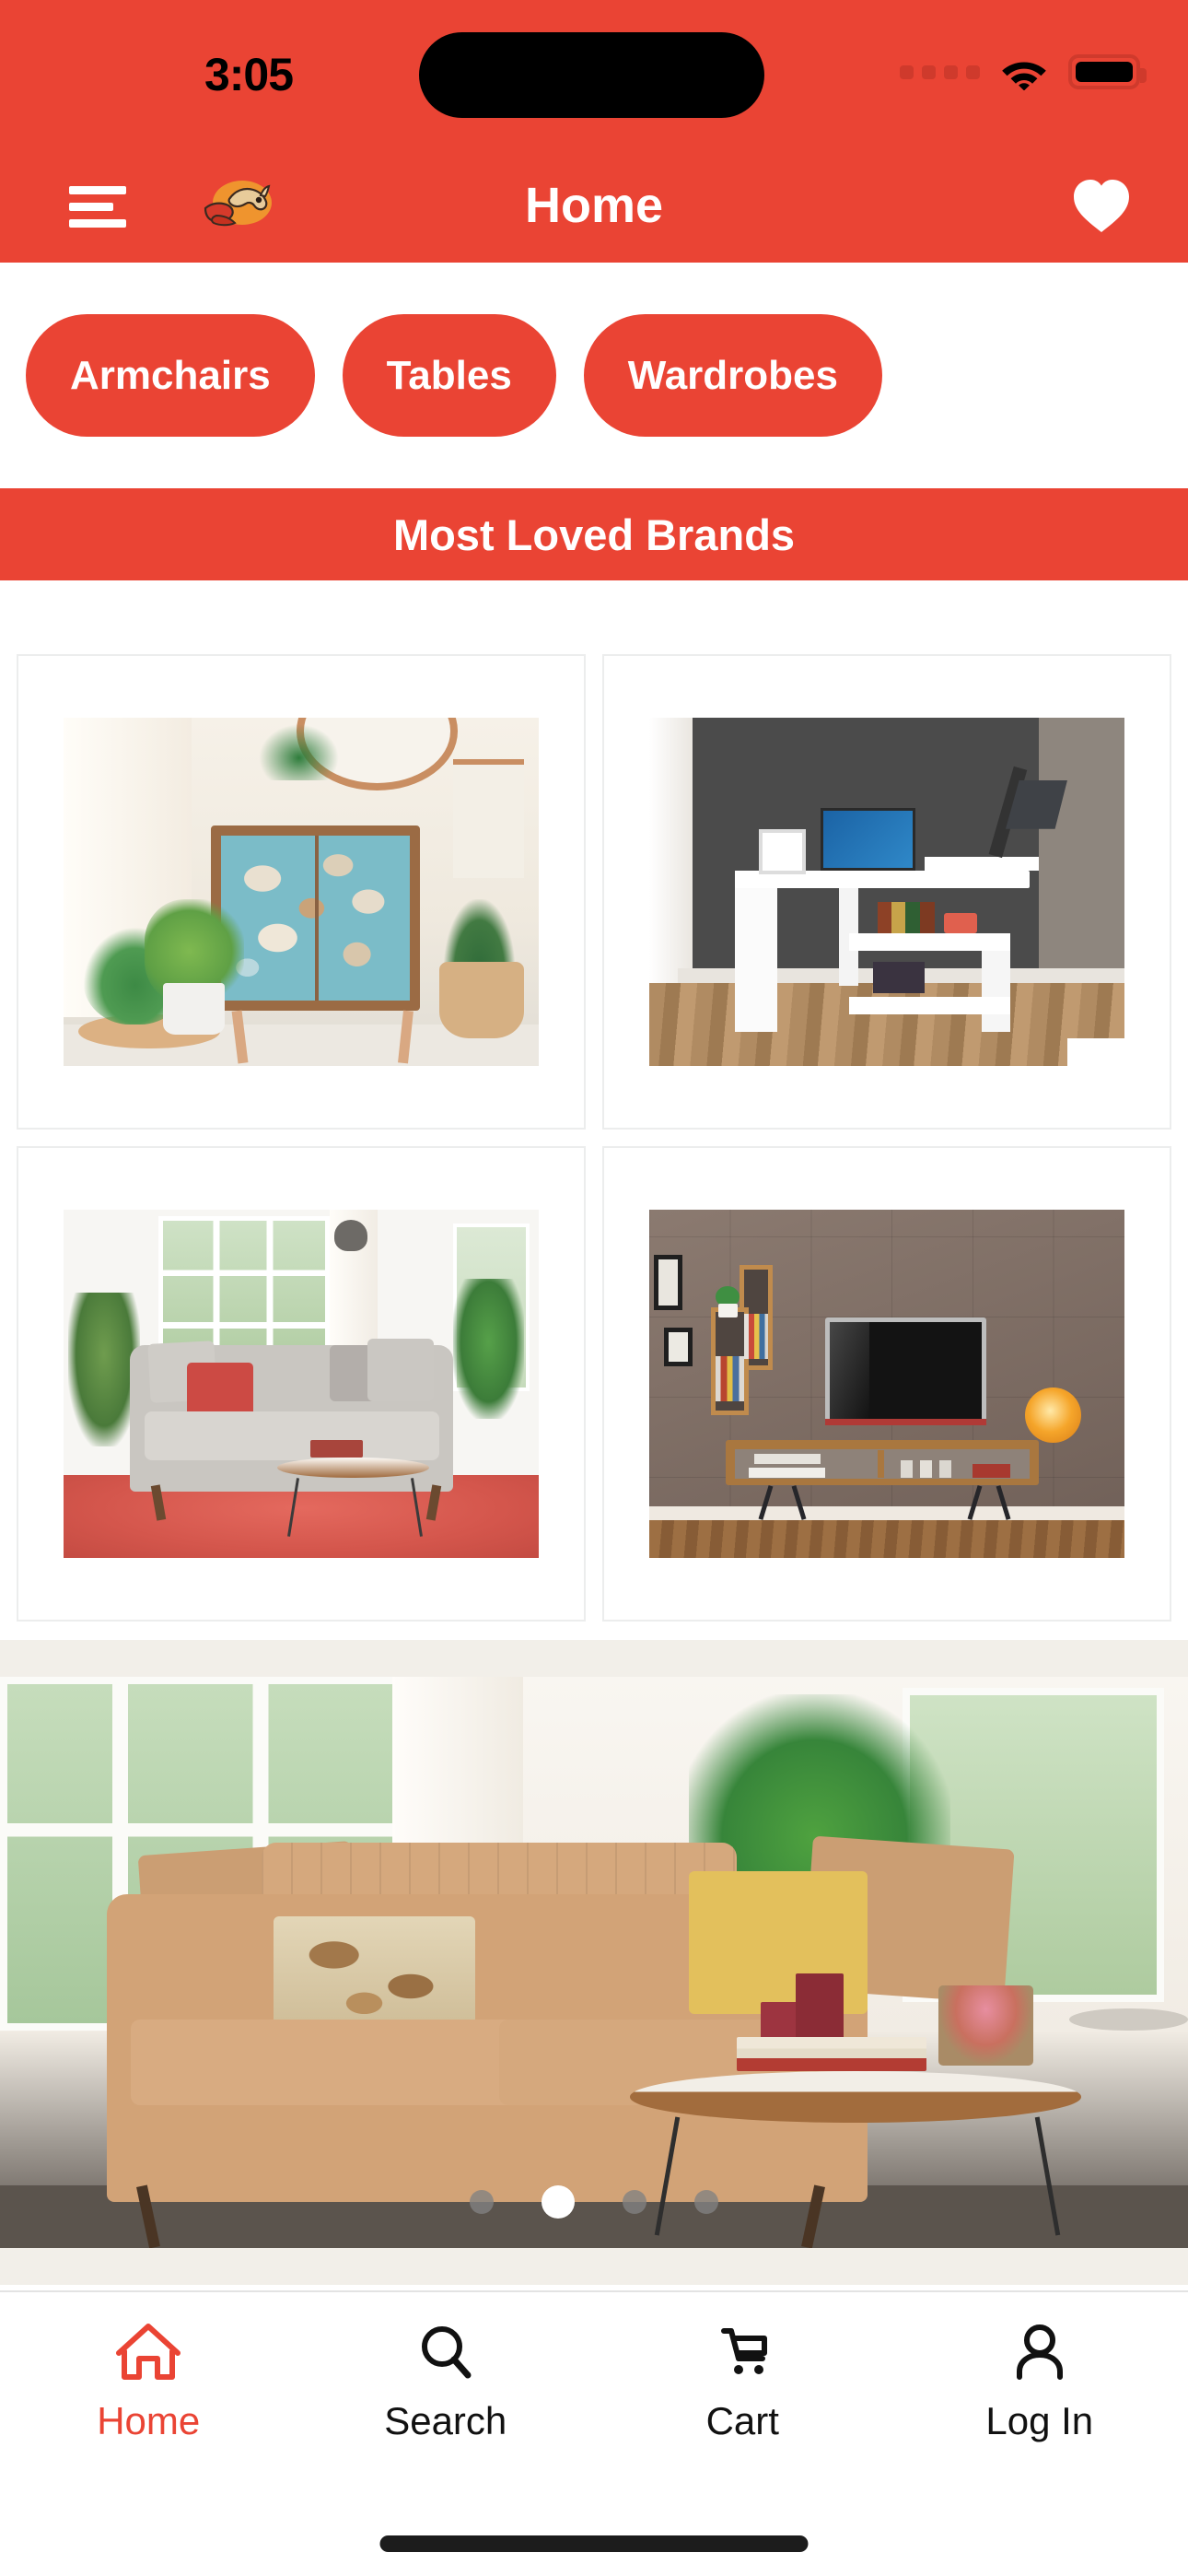 Image resolution: width=1188 pixels, height=2576 pixels. What do you see at coordinates (732, 375) in the screenshot?
I see `category-chip-wardrobes: Wardrobes` at bounding box center [732, 375].